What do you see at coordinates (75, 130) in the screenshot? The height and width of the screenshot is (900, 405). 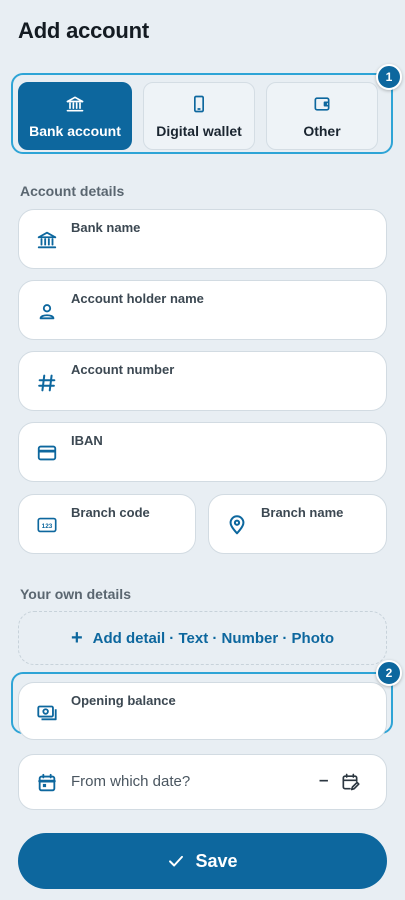 I see `type-label: Bank account` at bounding box center [75, 130].